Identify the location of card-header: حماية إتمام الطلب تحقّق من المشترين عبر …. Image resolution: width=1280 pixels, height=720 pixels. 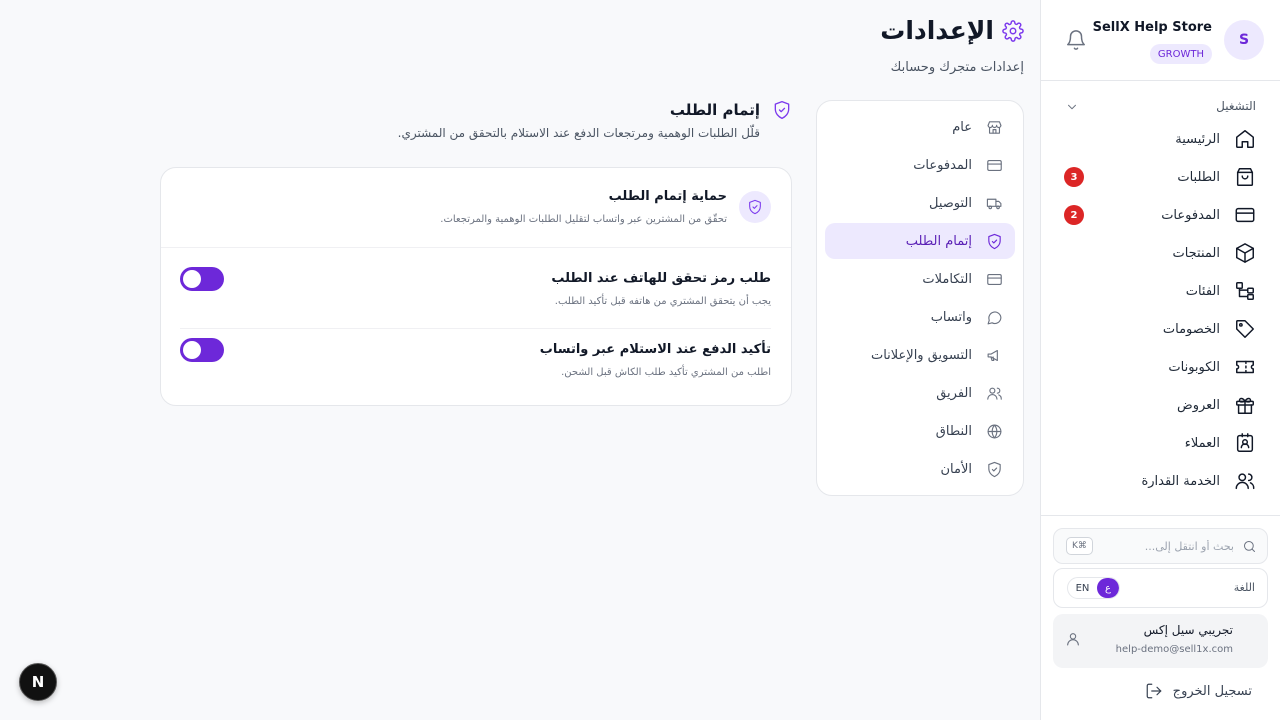
(476, 208).